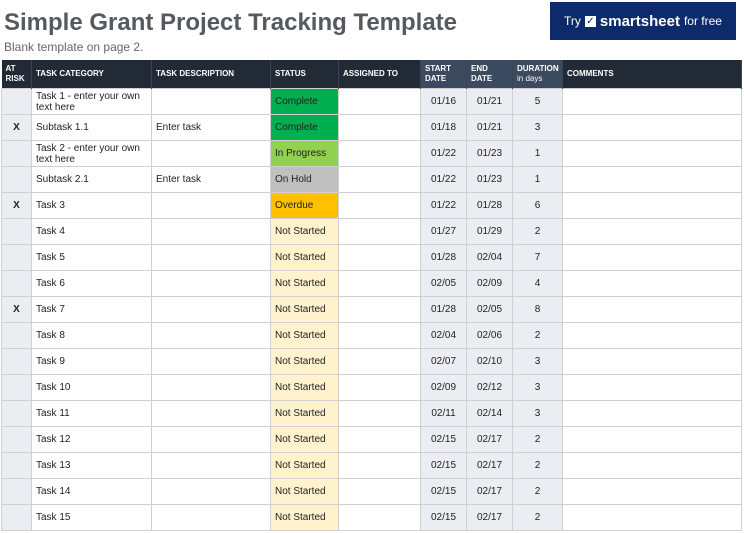 This screenshot has width=744, height=533. What do you see at coordinates (91, 179) in the screenshot?
I see `task-category-cell: Subtask 2.1` at bounding box center [91, 179].